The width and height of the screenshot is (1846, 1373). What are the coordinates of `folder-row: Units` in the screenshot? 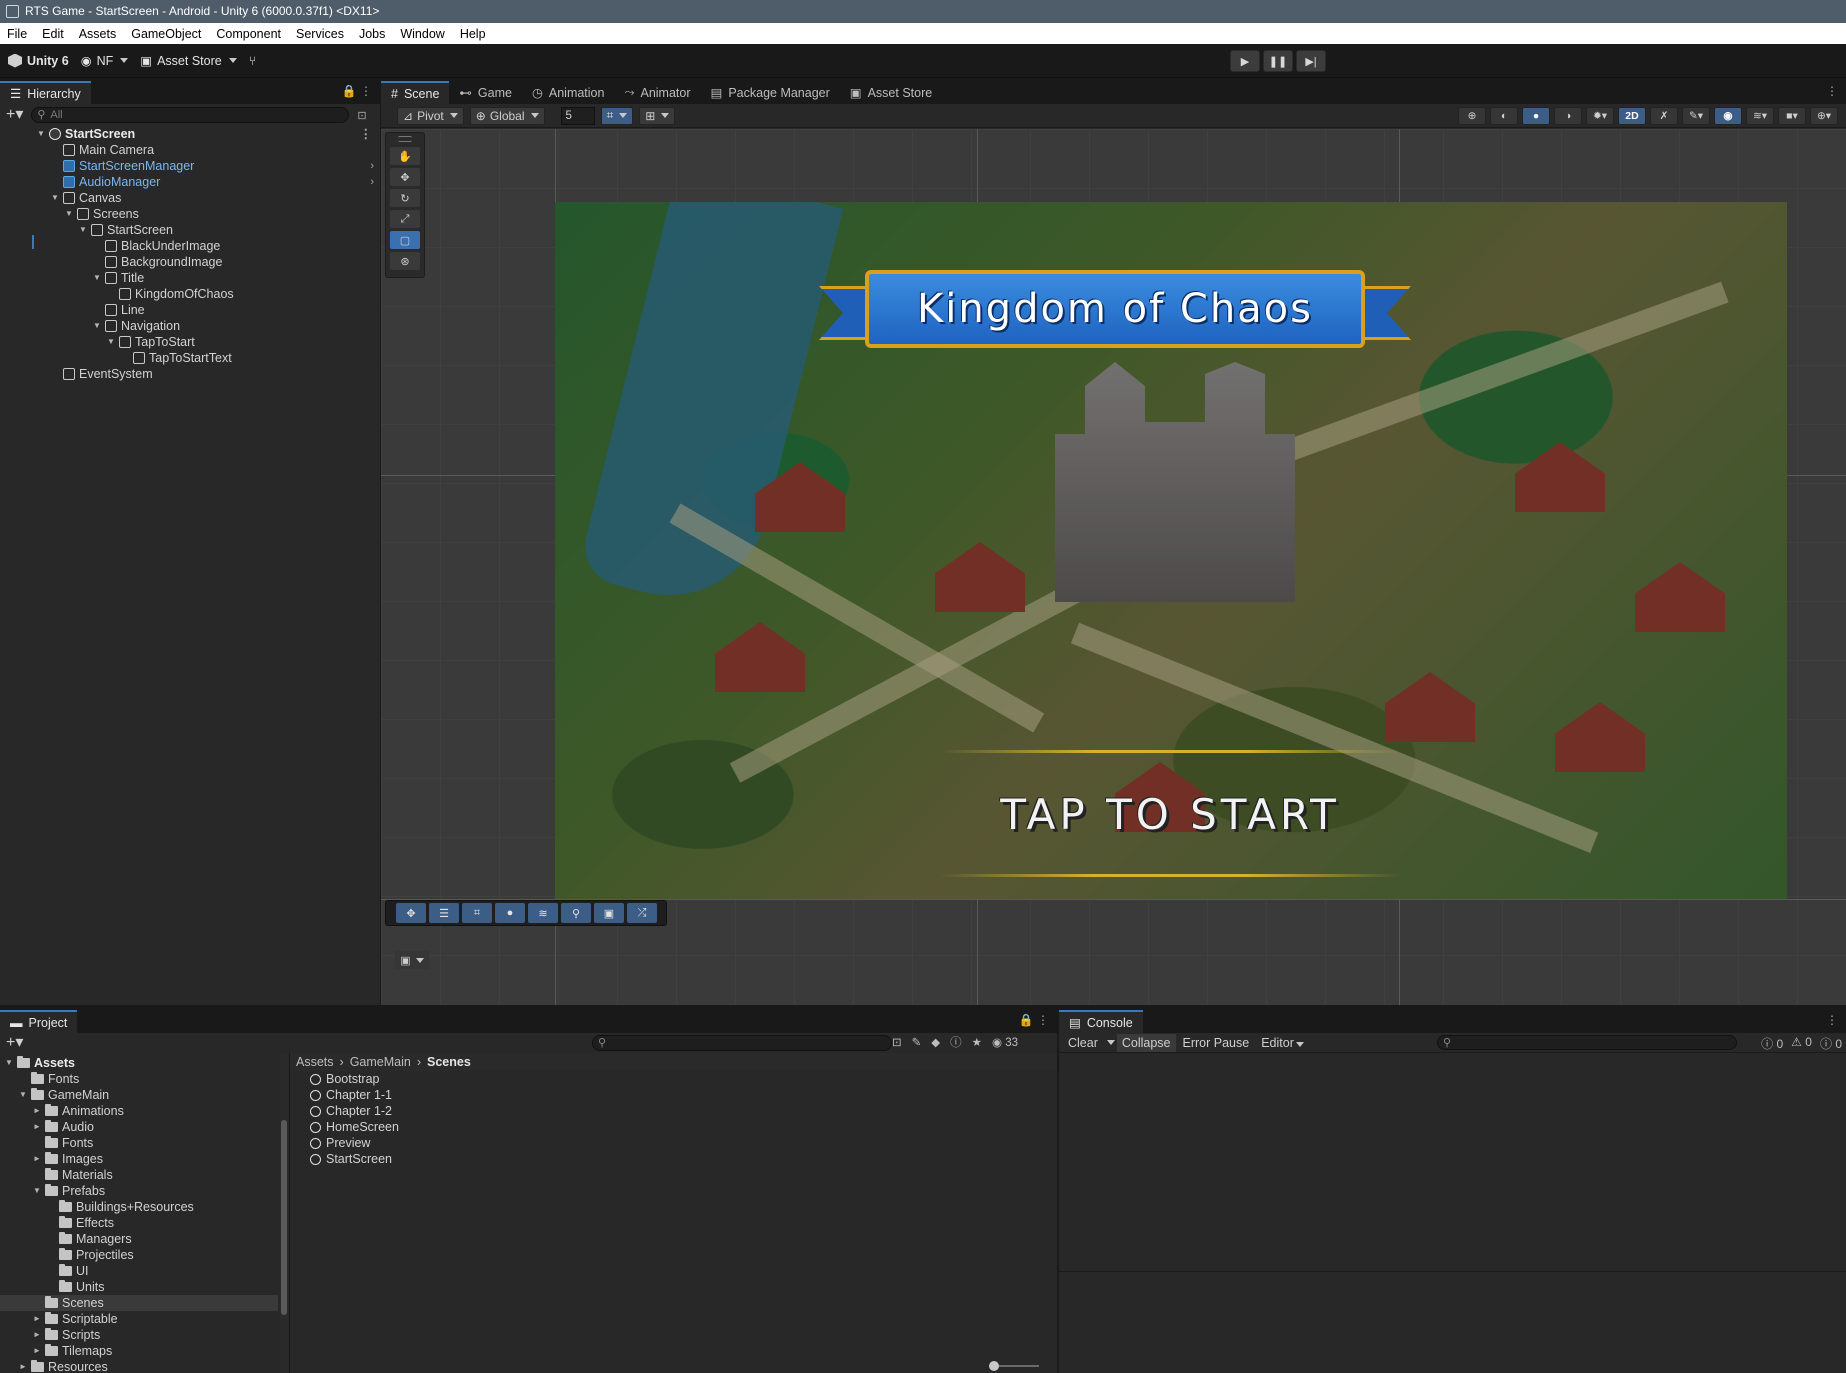 It's located at (139, 1287).